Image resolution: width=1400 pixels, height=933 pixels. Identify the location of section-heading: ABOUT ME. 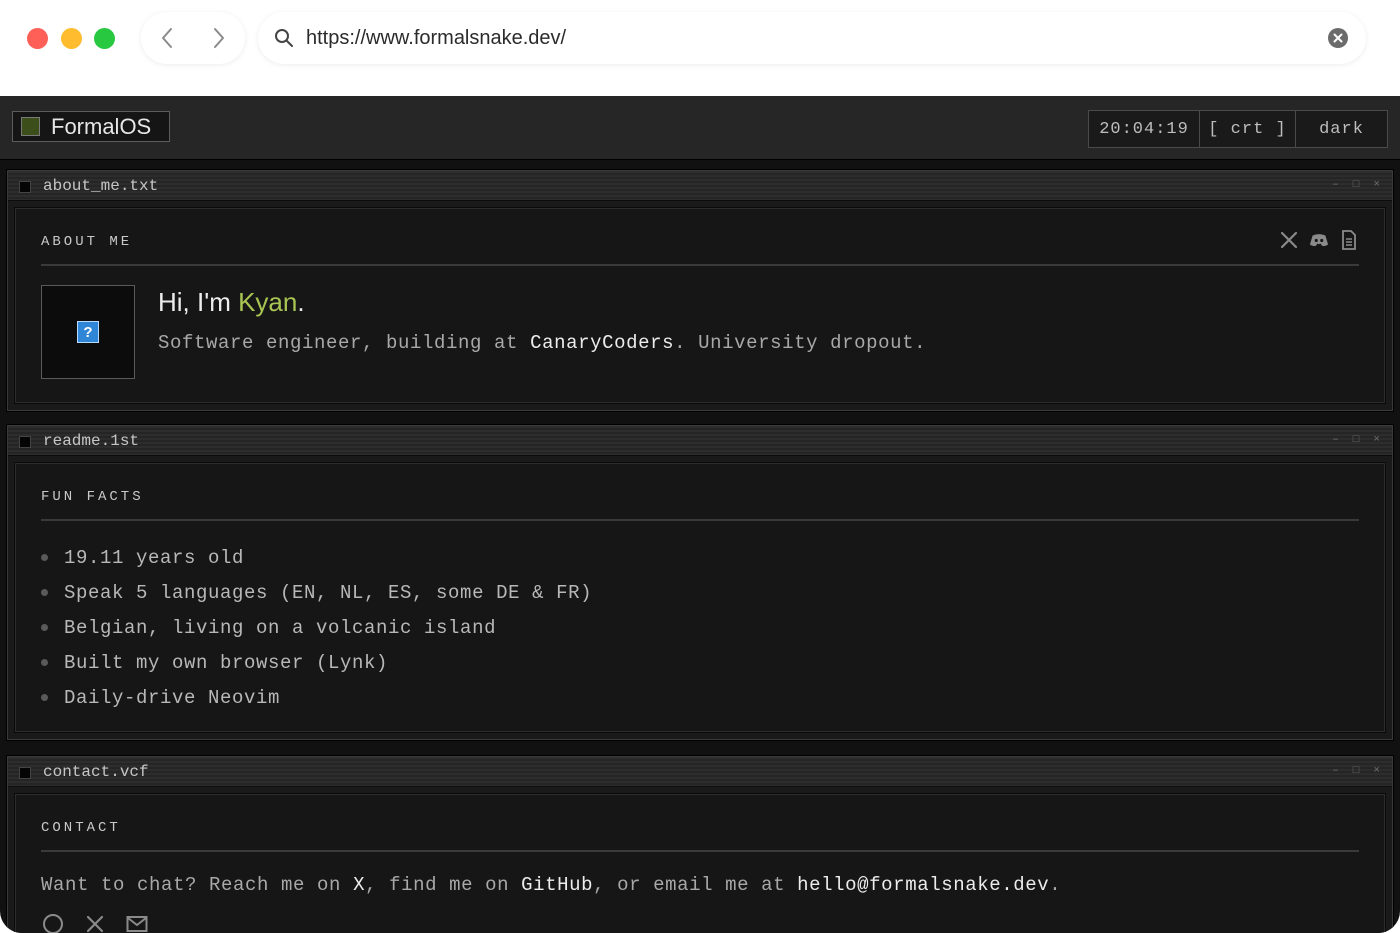
(87, 242).